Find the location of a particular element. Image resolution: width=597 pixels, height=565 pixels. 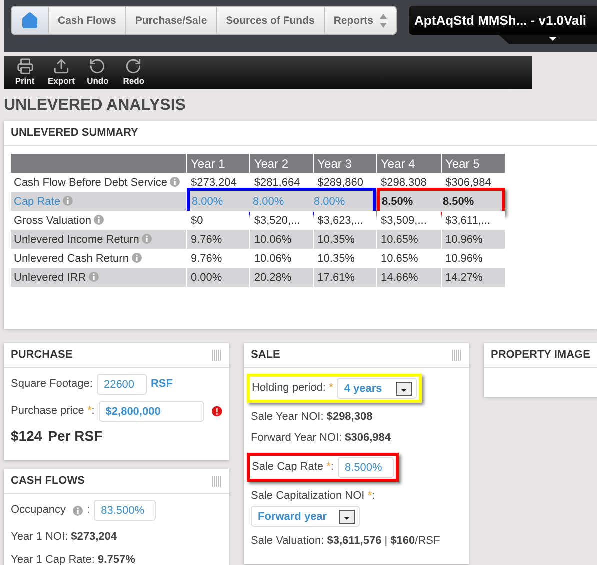

panel-title: CASH FLOWS is located at coordinates (48, 481).